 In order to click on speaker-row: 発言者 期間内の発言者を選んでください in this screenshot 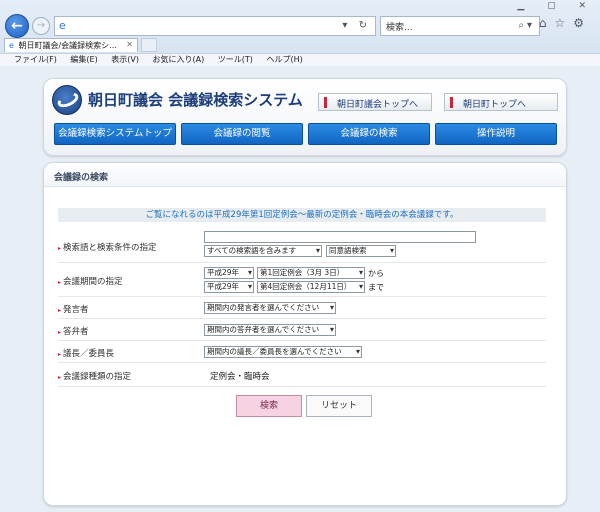, I will do `click(302, 309)`.